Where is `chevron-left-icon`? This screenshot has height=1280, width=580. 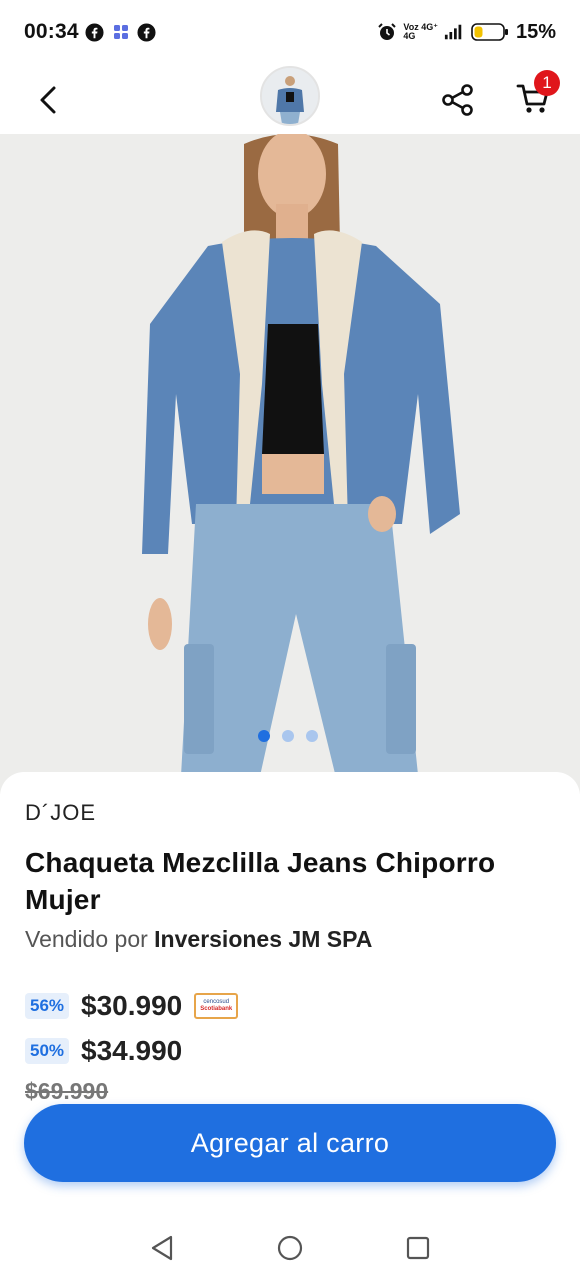 chevron-left-icon is located at coordinates (48, 100).